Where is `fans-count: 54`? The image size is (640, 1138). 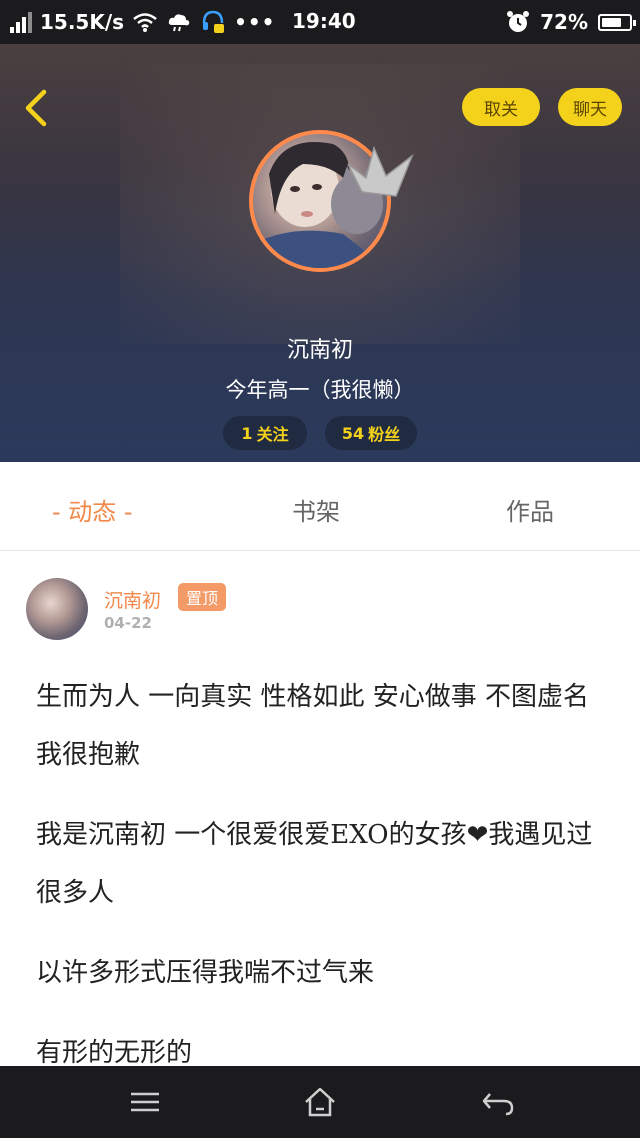 fans-count: 54 is located at coordinates (353, 433).